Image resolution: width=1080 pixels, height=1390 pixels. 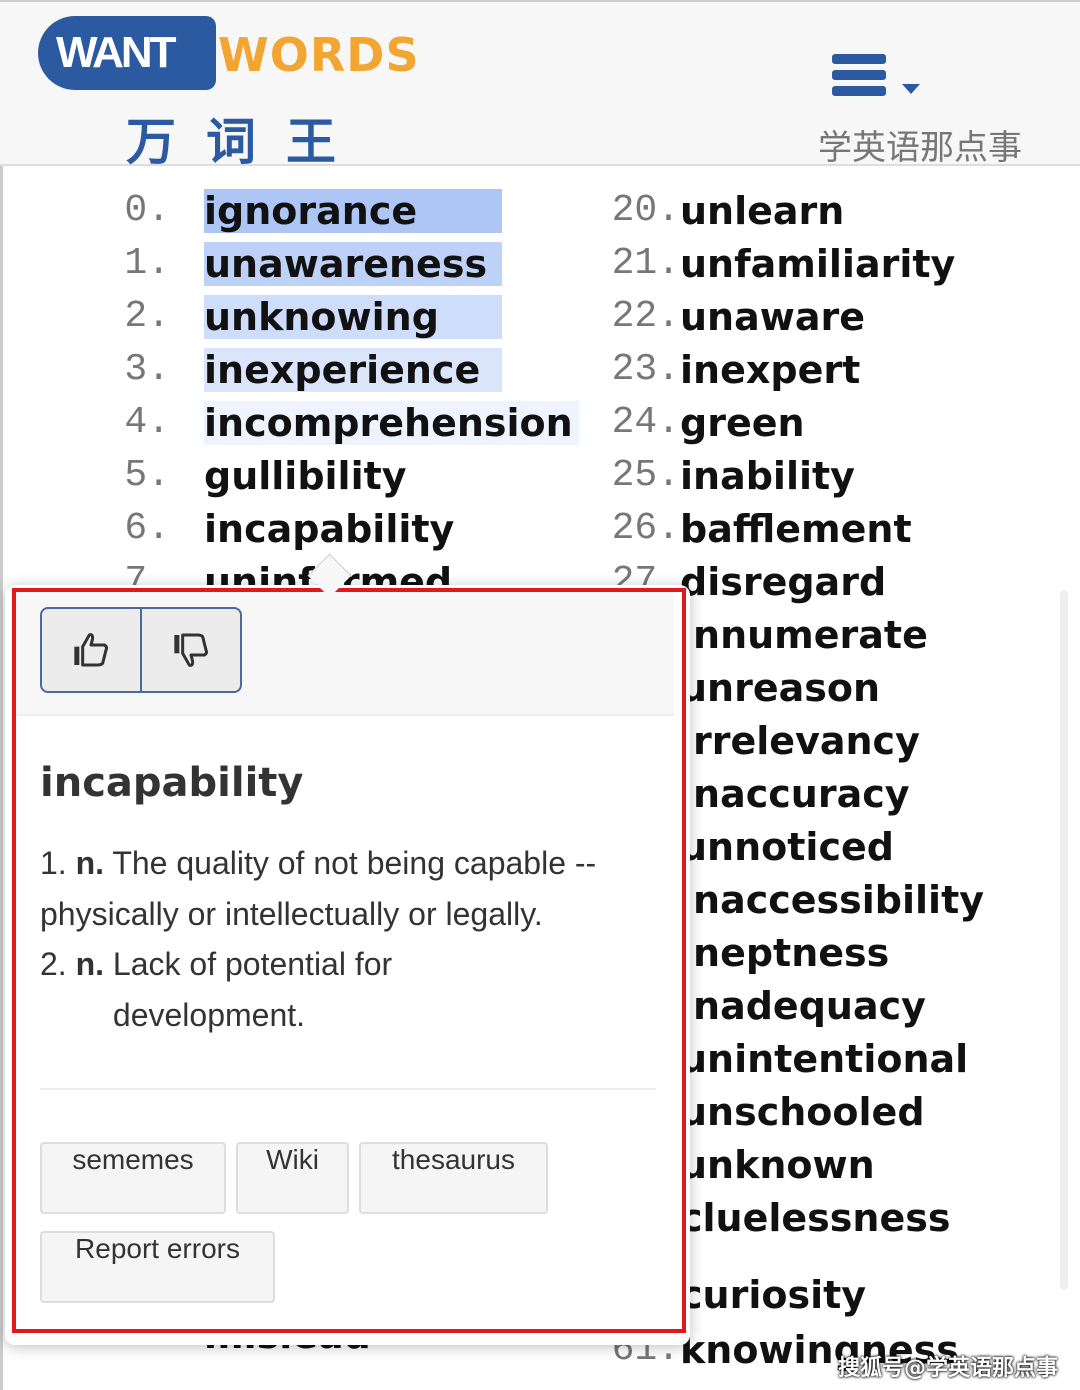 I want to click on result-word: unfamiliarity, so click(x=820, y=264).